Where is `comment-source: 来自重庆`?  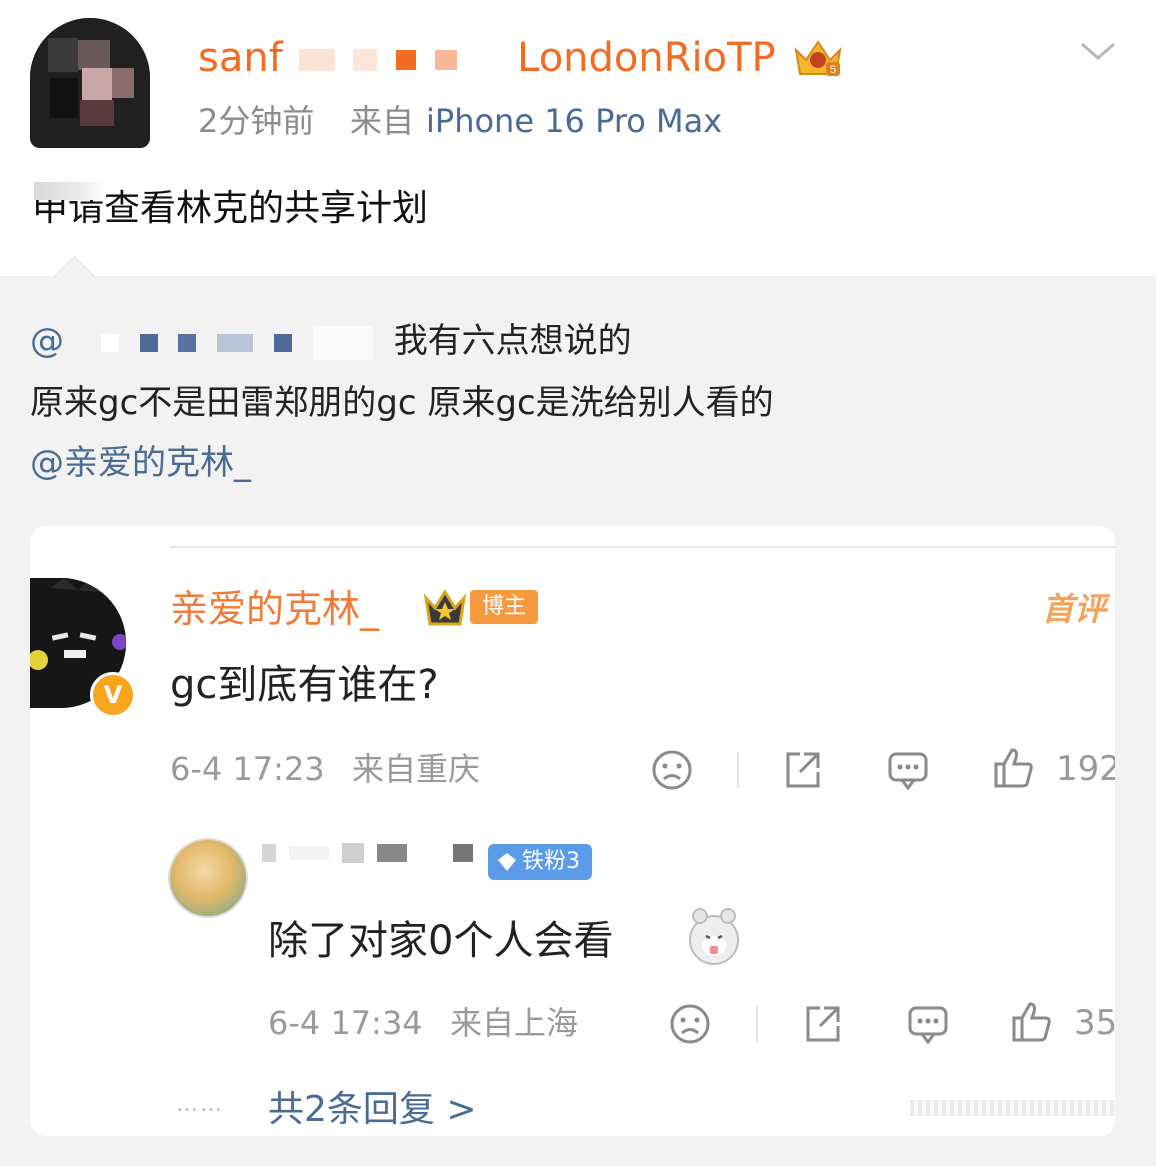 comment-source: 来自重庆 is located at coordinates (416, 769).